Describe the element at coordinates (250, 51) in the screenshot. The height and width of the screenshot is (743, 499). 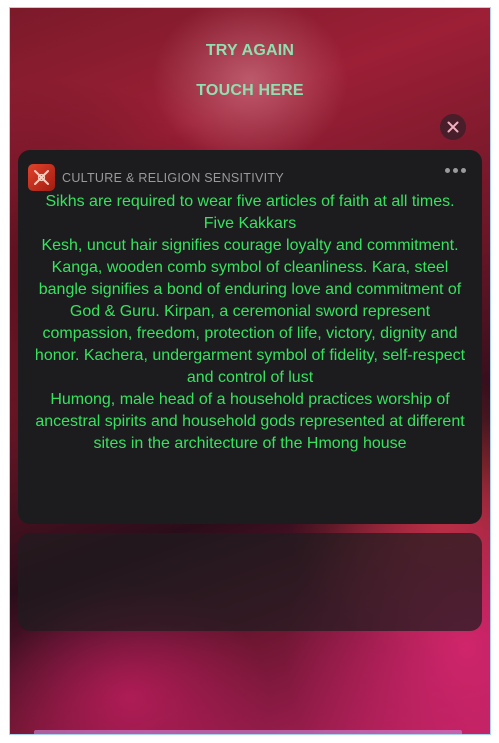
I see `try-again-label: TRY AGAIN` at that location.